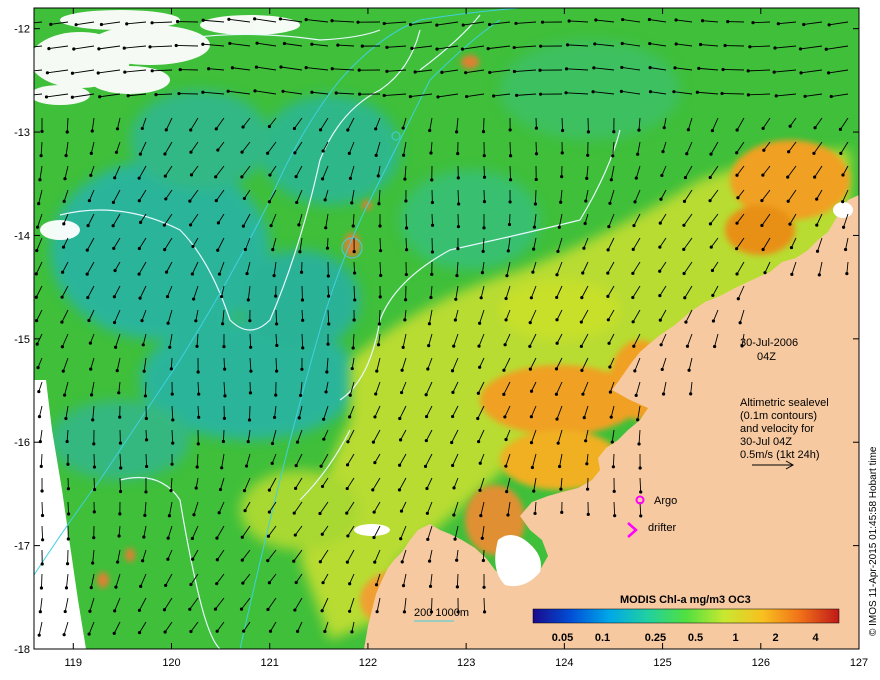 The width and height of the screenshot is (880, 680). What do you see at coordinates (466, 663) in the screenshot?
I see `lon-tick-label: 123` at bounding box center [466, 663].